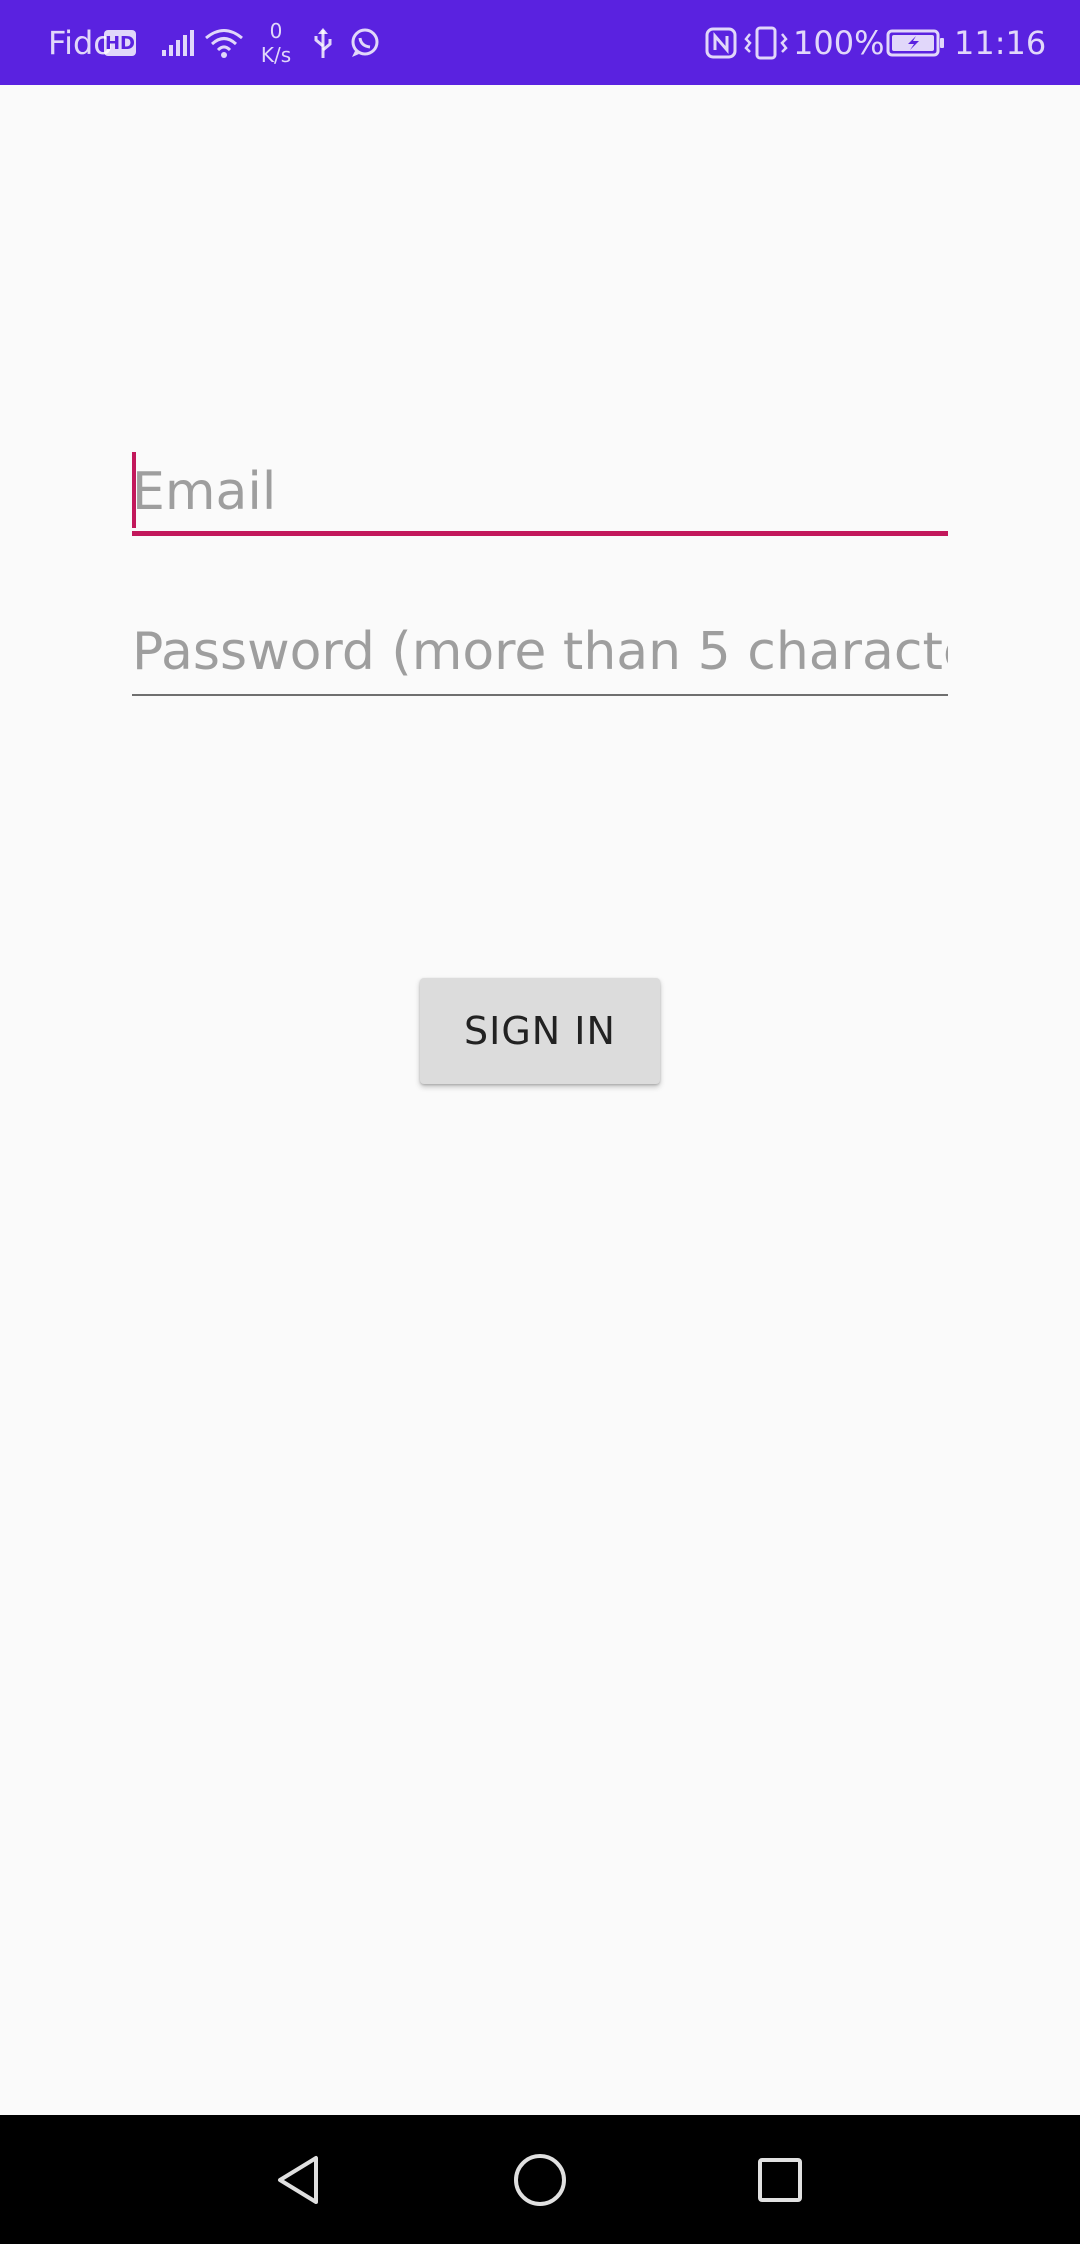 The width and height of the screenshot is (1080, 2244). What do you see at coordinates (276, 54) in the screenshot?
I see `network-speed-unit: K/s` at bounding box center [276, 54].